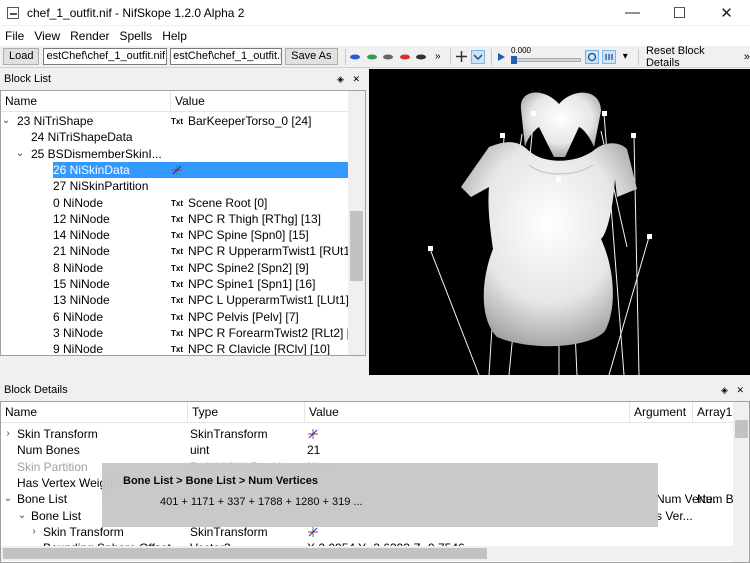  Describe the element at coordinates (741, 482) in the screenshot. I see `block-details-scrollbar` at that location.